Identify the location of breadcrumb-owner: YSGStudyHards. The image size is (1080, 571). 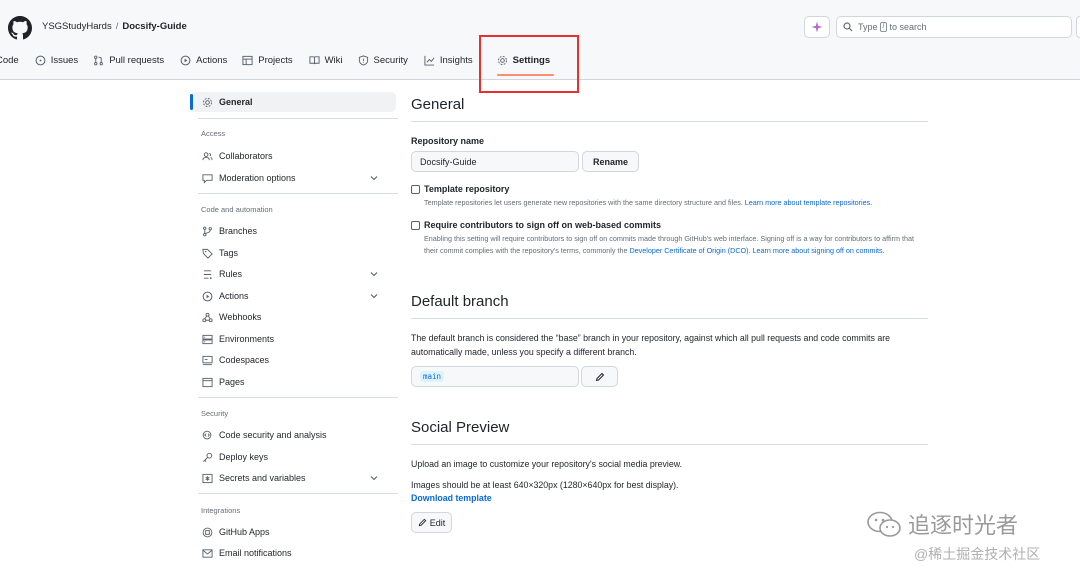
(77, 26).